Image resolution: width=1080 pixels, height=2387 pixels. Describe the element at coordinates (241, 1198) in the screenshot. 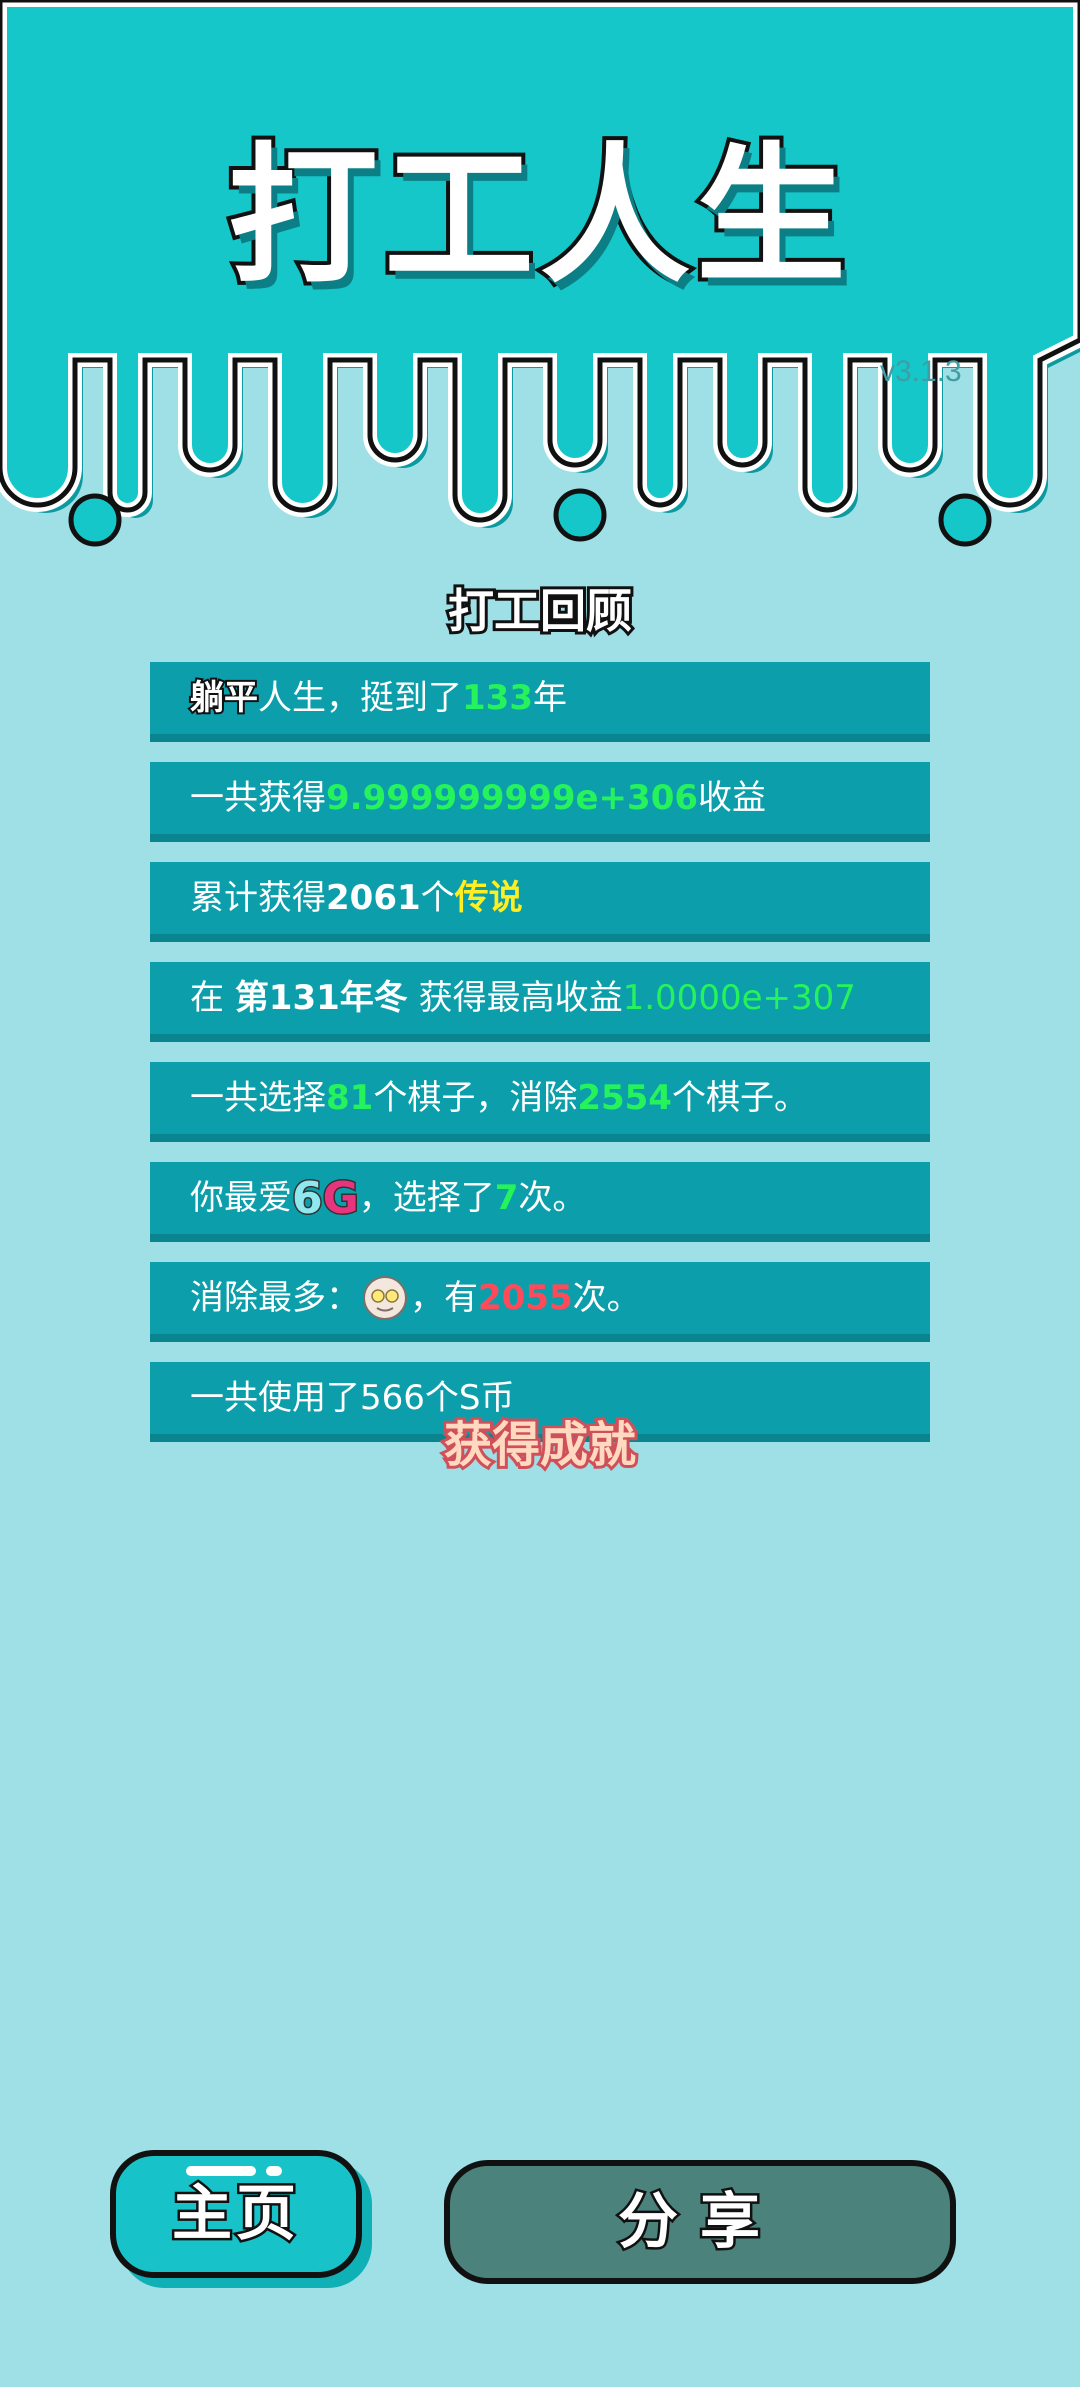

I see `stat-text: 你最爱` at that location.